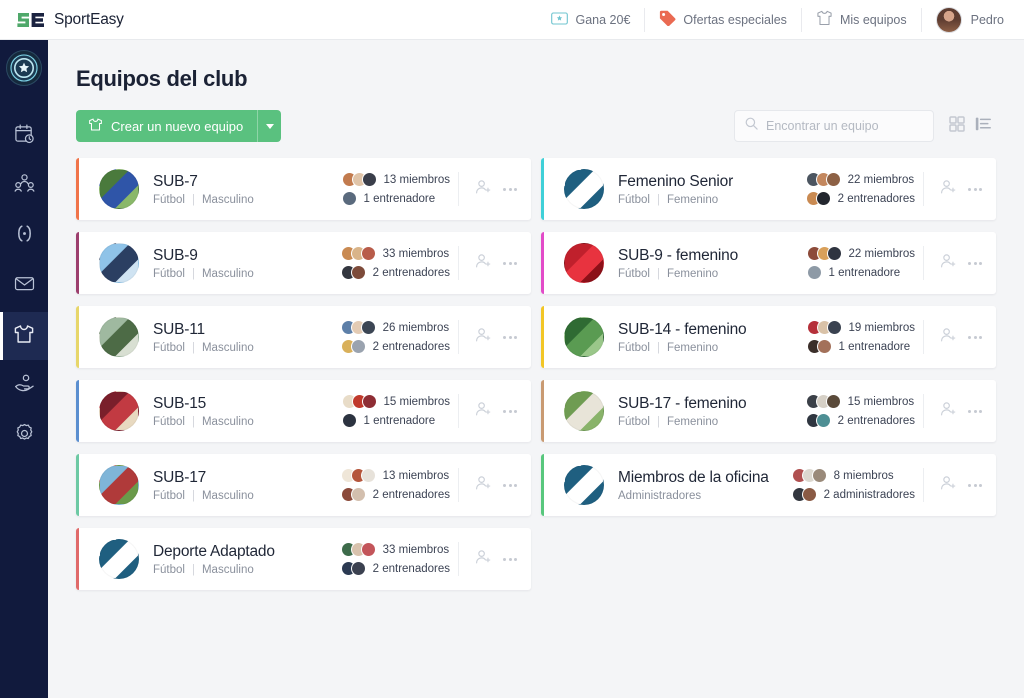 This screenshot has width=1024, height=698. I want to click on sidebar-item-teams, so click(24, 336).